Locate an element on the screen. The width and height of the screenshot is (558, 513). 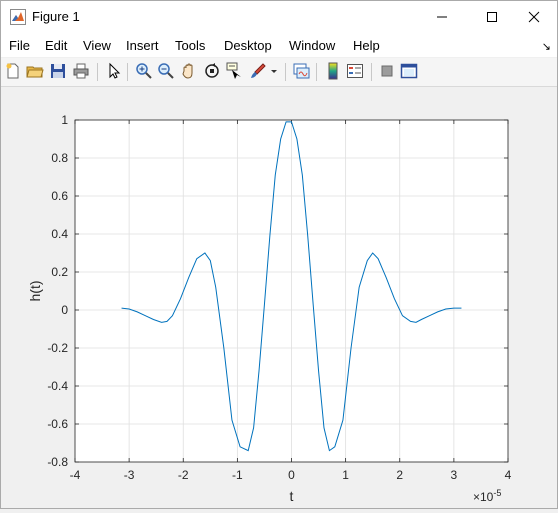
rotate-3d-icon is located at coordinates (212, 71).